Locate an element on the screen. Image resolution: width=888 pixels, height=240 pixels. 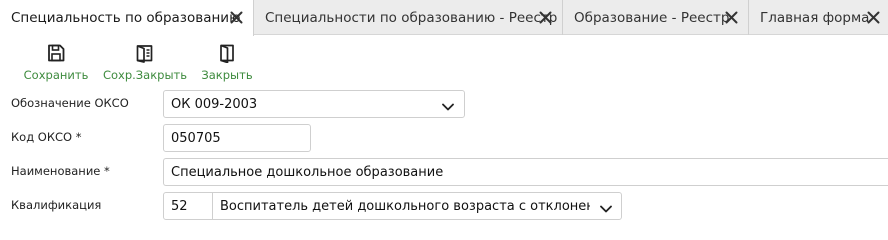
tab-education-registry: Образование - Реестр is located at coordinates (656, 17).